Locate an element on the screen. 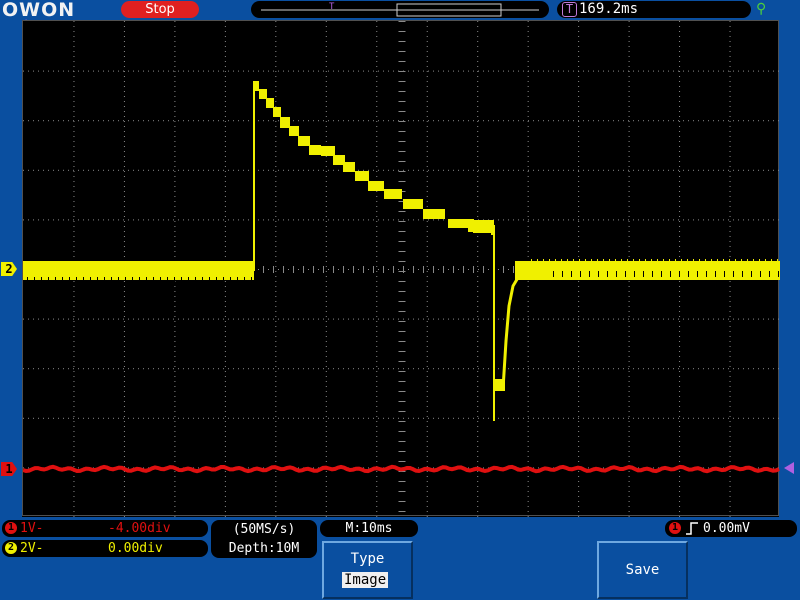 This screenshot has height=600, width=800. ch1-offset: -4.00div is located at coordinates (139, 528).